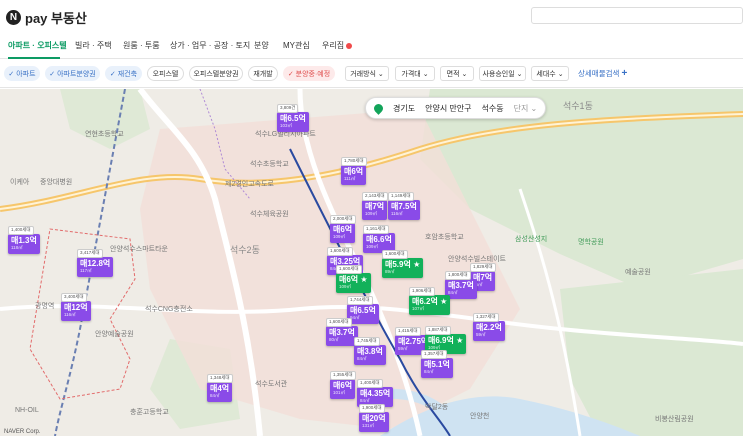 Image resolution: width=743 pixels, height=436 pixels. I want to click on map-label-poi: 중앙대병원, so click(56, 182).